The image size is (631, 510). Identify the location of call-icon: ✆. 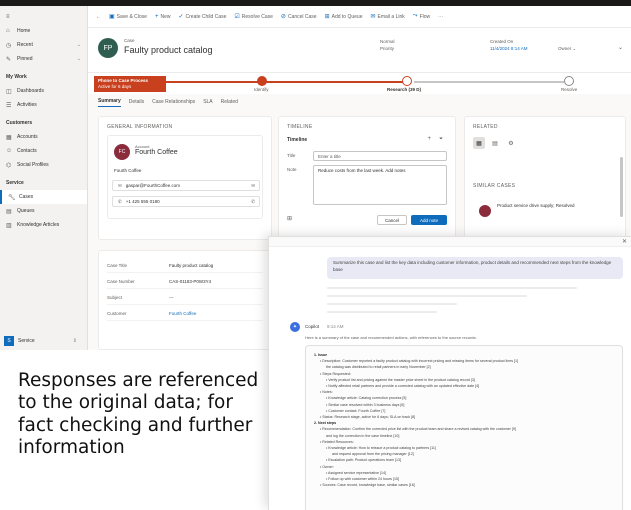
(253, 201).